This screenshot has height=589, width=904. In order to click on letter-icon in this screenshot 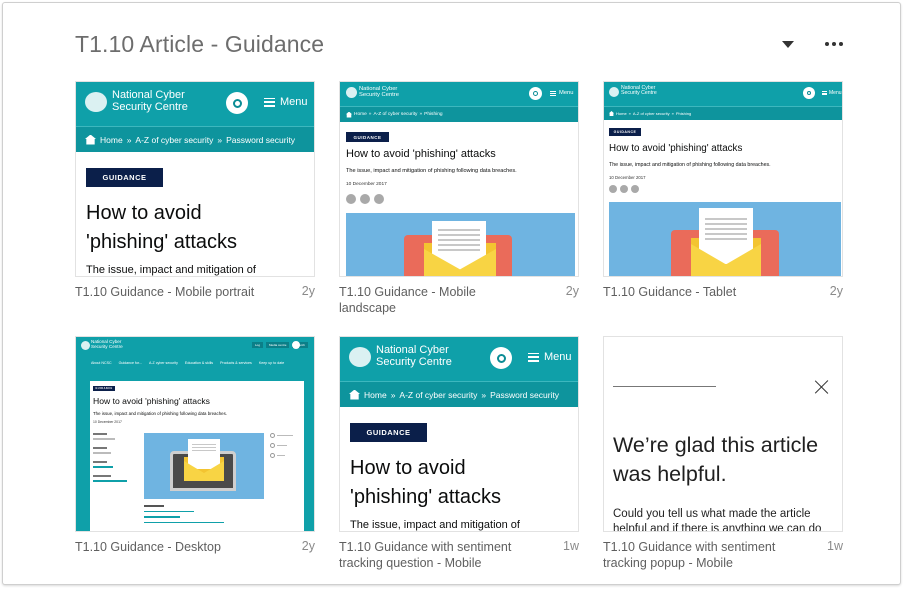, I will do `click(204, 454)`.